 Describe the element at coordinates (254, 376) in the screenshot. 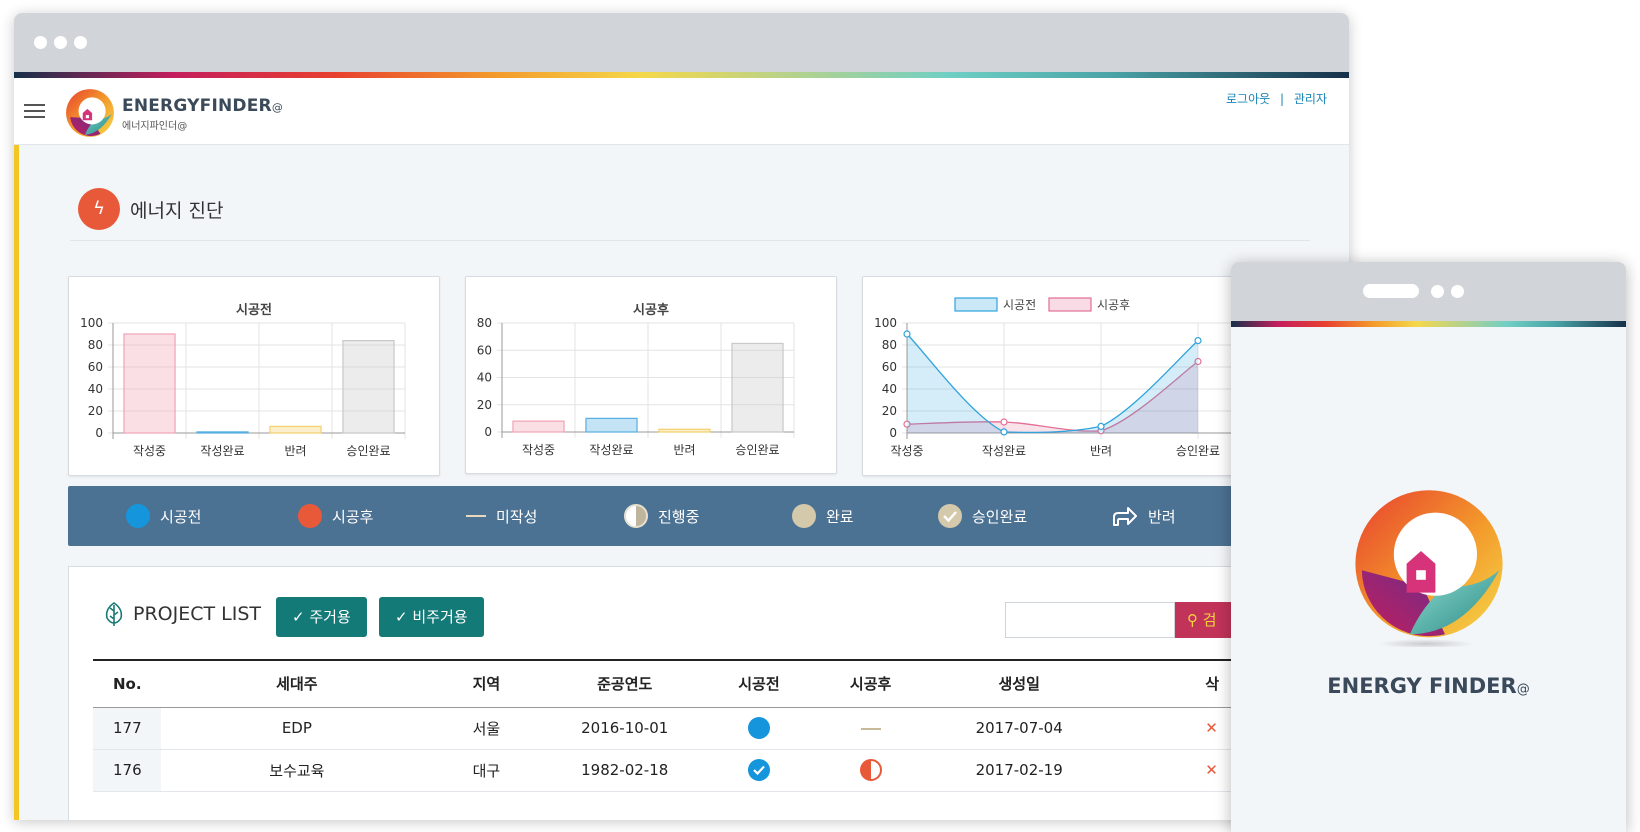

I see `chart-panel-before: 시공전 0 20 40 60 80 100 작성중 작성완료 반려 승인완료` at that location.